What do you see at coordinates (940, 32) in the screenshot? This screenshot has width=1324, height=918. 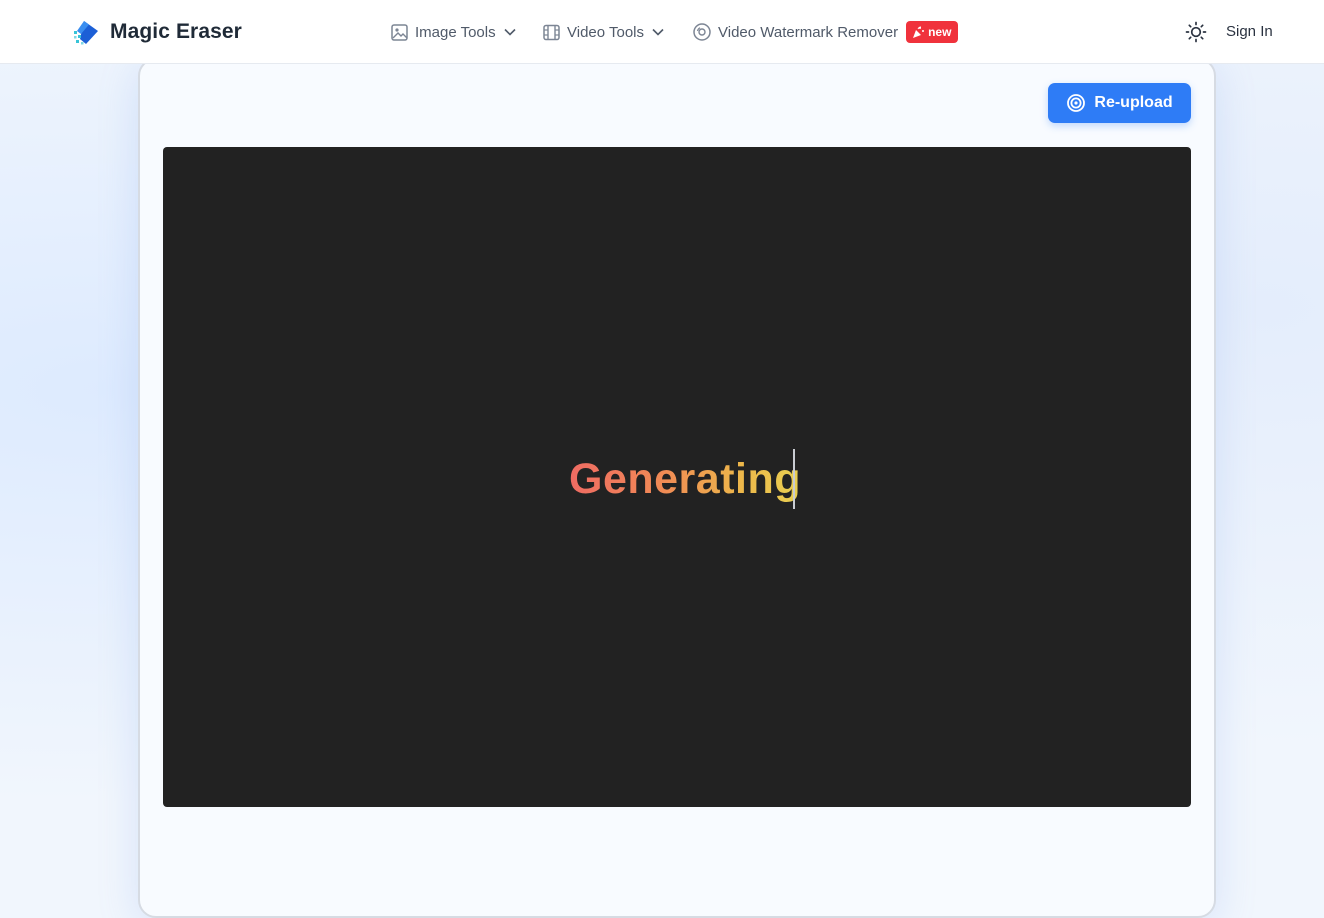 I see `new-badge-label: new` at bounding box center [940, 32].